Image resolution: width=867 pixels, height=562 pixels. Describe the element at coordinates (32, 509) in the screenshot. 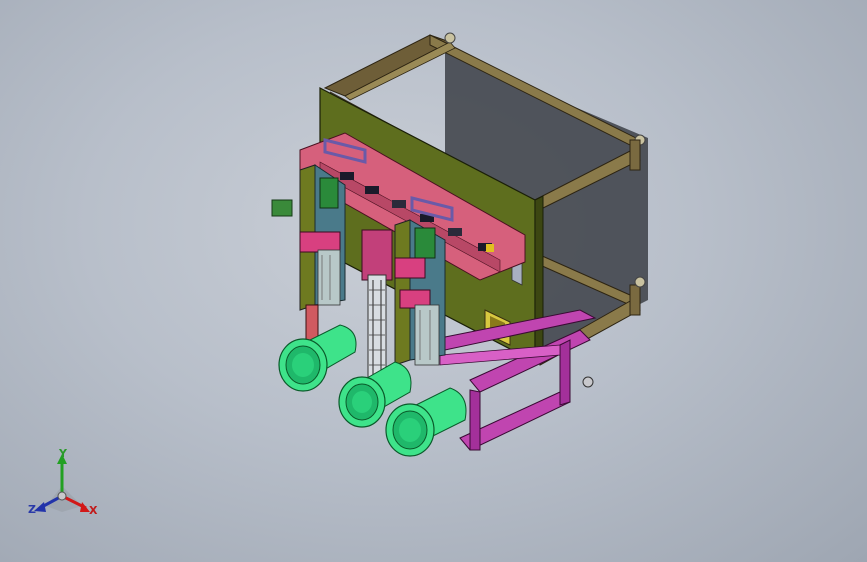

I see `z-axis-label: Z` at that location.